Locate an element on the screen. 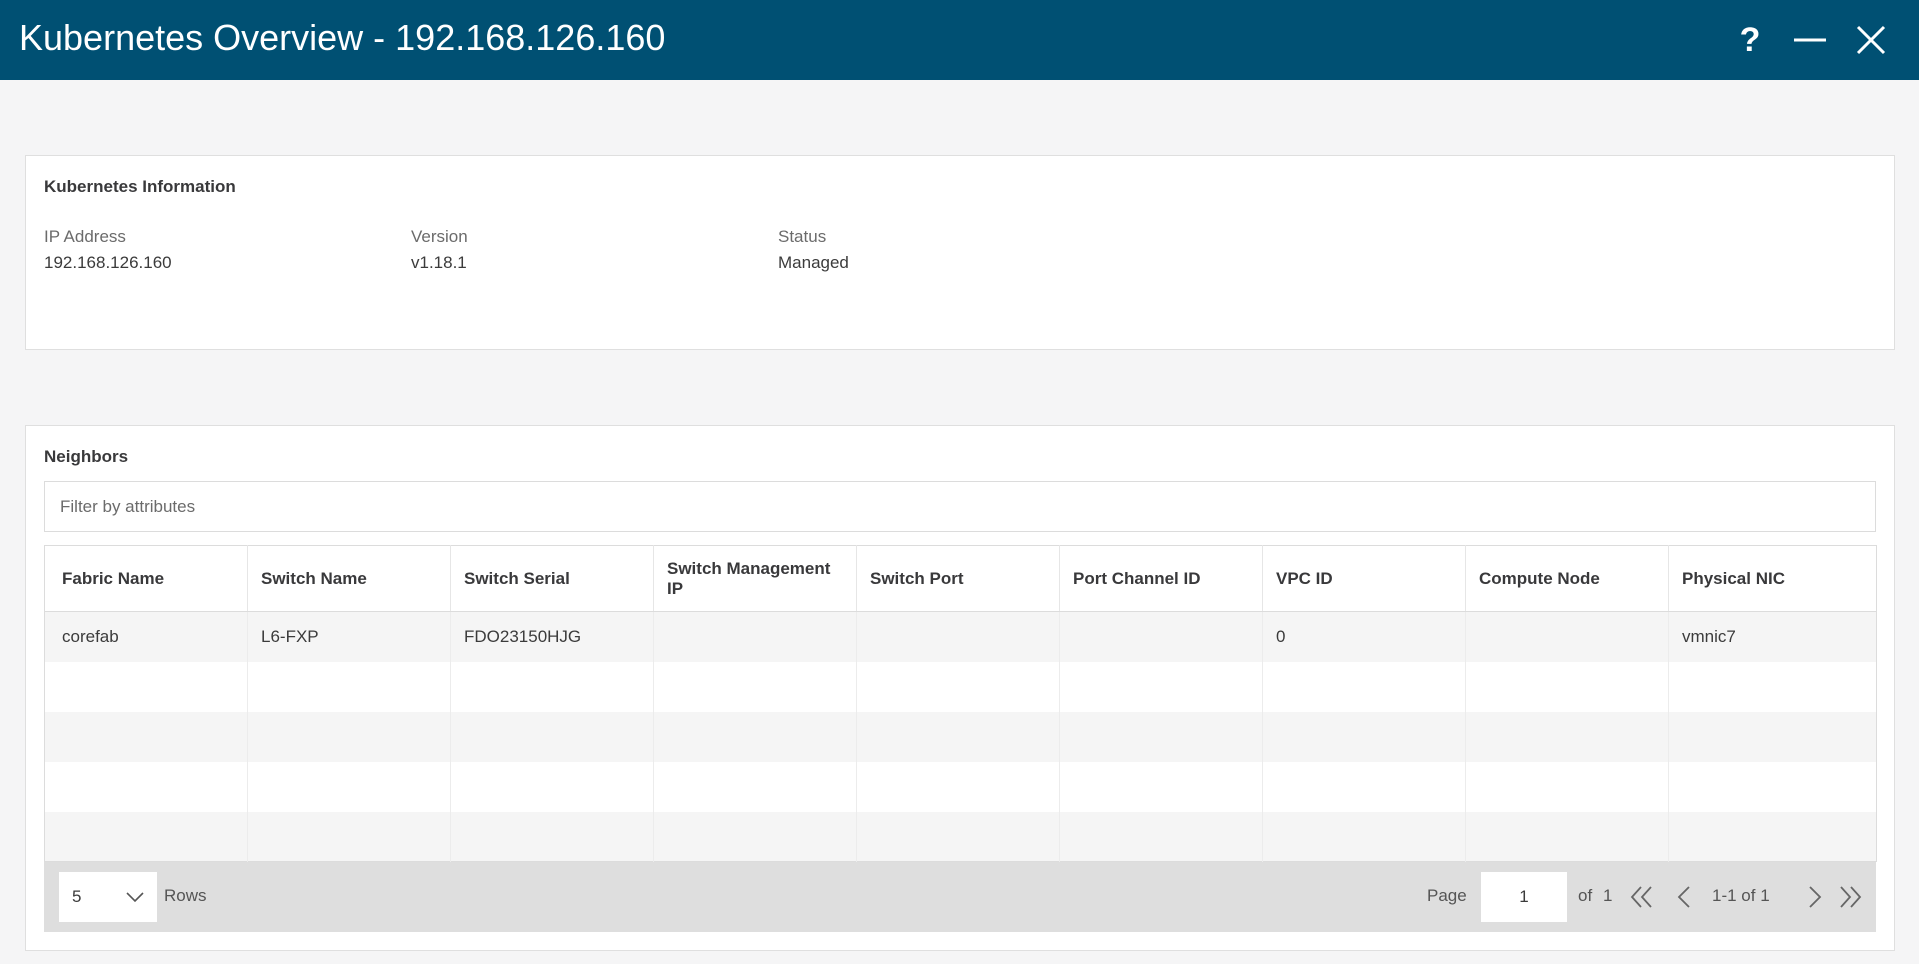  table-row: corefab L6-FXP FDO23150HJG 0 vmnic7 is located at coordinates (960, 636).